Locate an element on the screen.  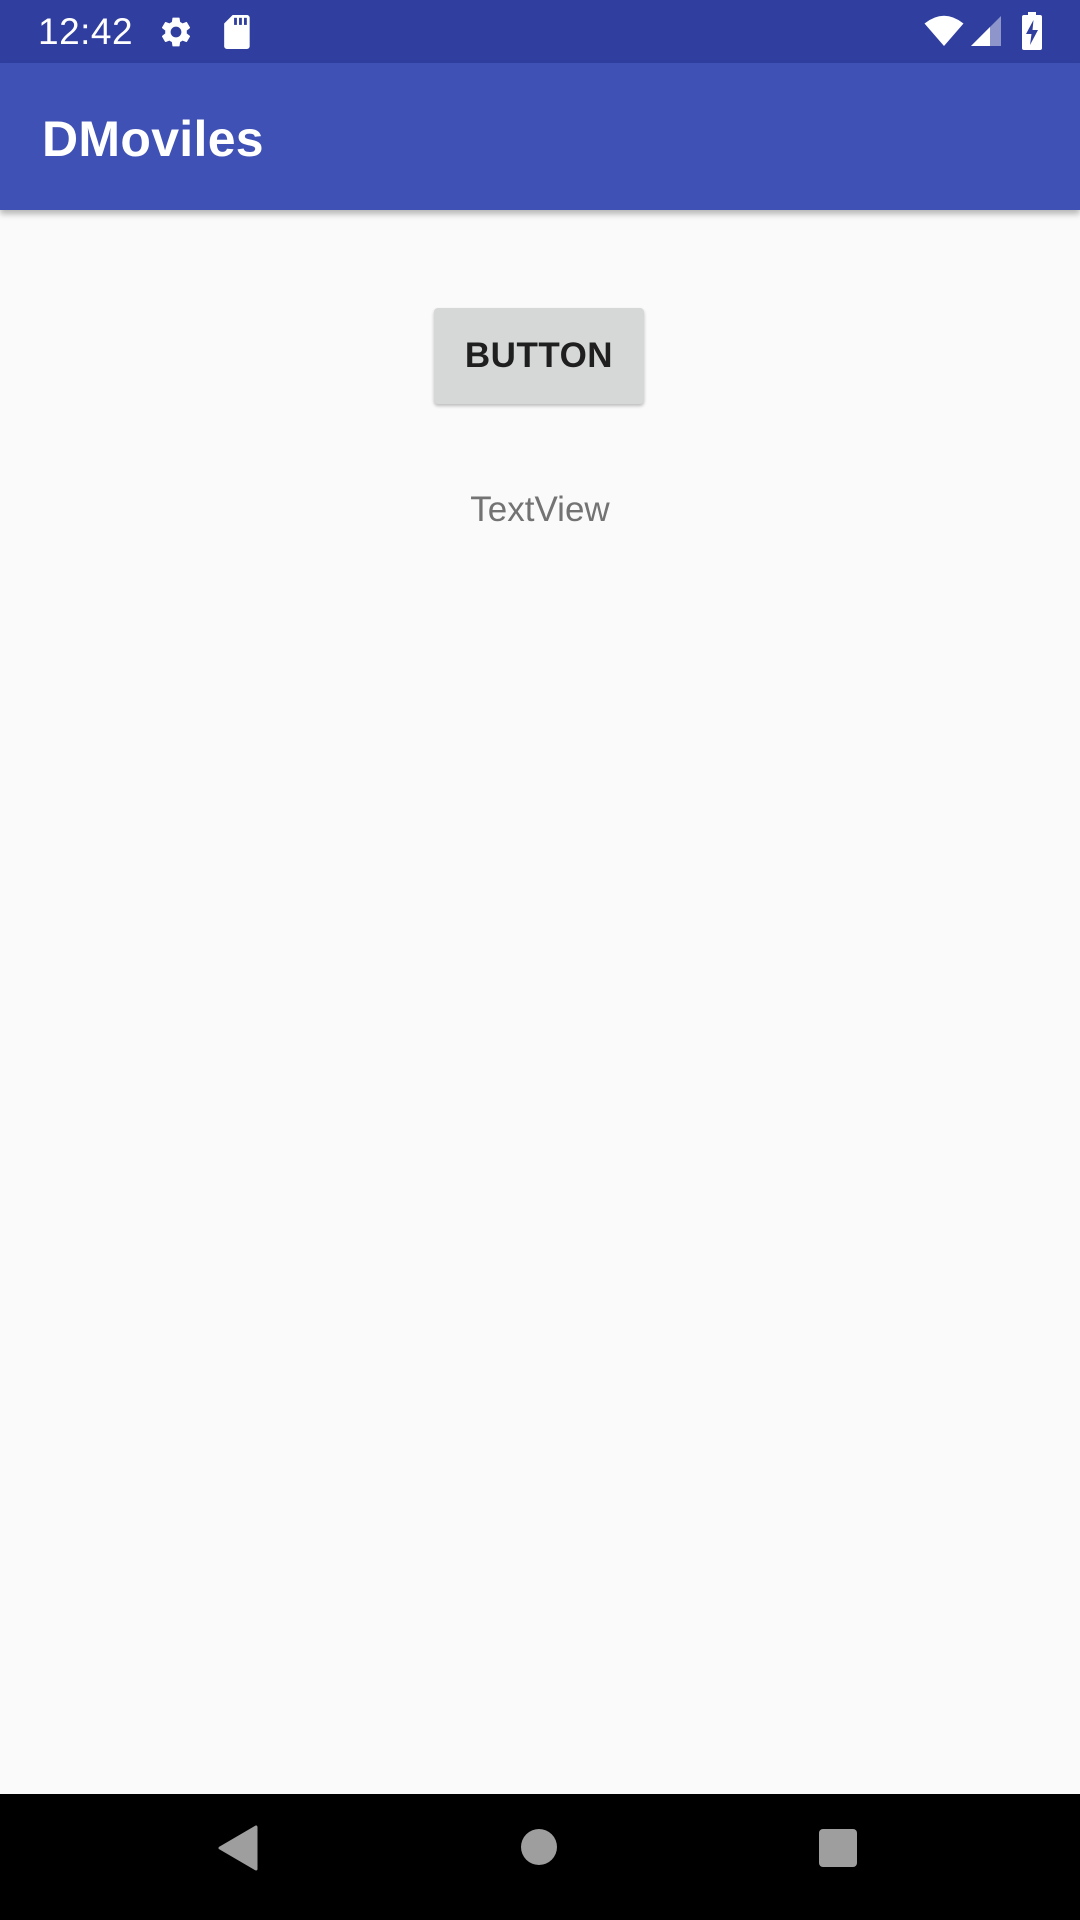
navigation-bar is located at coordinates (540, 1857).